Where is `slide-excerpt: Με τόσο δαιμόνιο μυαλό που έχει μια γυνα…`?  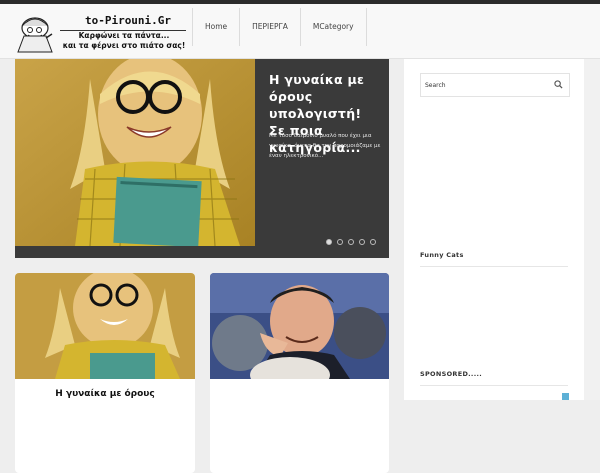 slide-excerpt: Με τόσο δαιμόνιο μυαλό που έχει μια γυνα… is located at coordinates (325, 146).